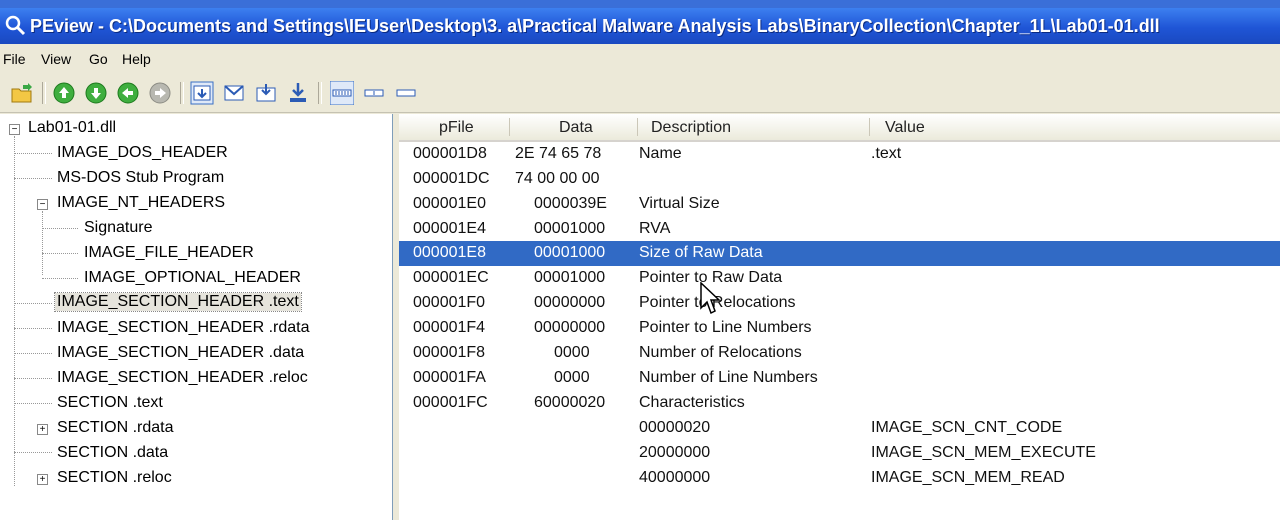  What do you see at coordinates (342, 93) in the screenshot?
I see `view-wide-icon` at bounding box center [342, 93].